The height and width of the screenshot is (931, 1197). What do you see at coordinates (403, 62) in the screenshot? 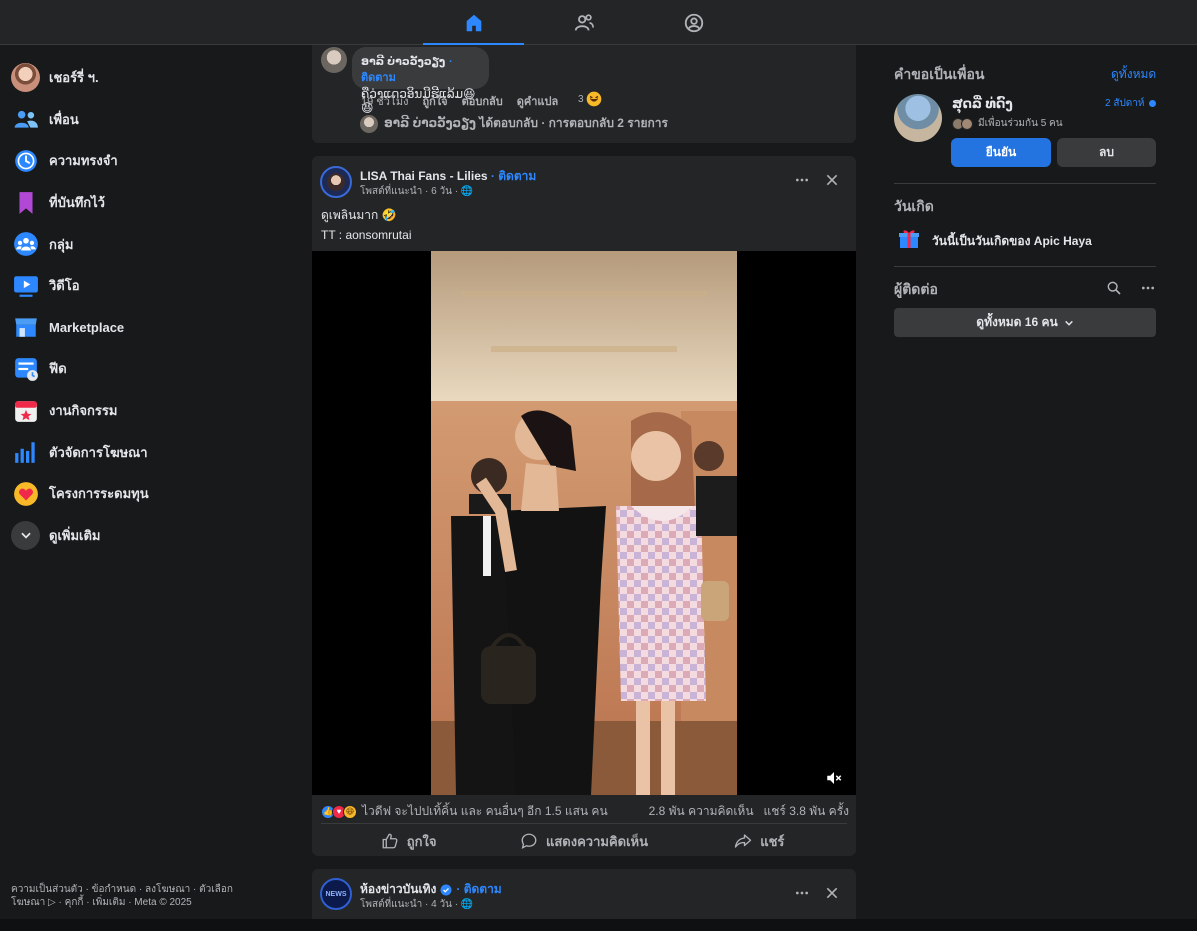
I see `comment-author: ອາລີ ບ່າວວັງວຽງ` at bounding box center [403, 62].